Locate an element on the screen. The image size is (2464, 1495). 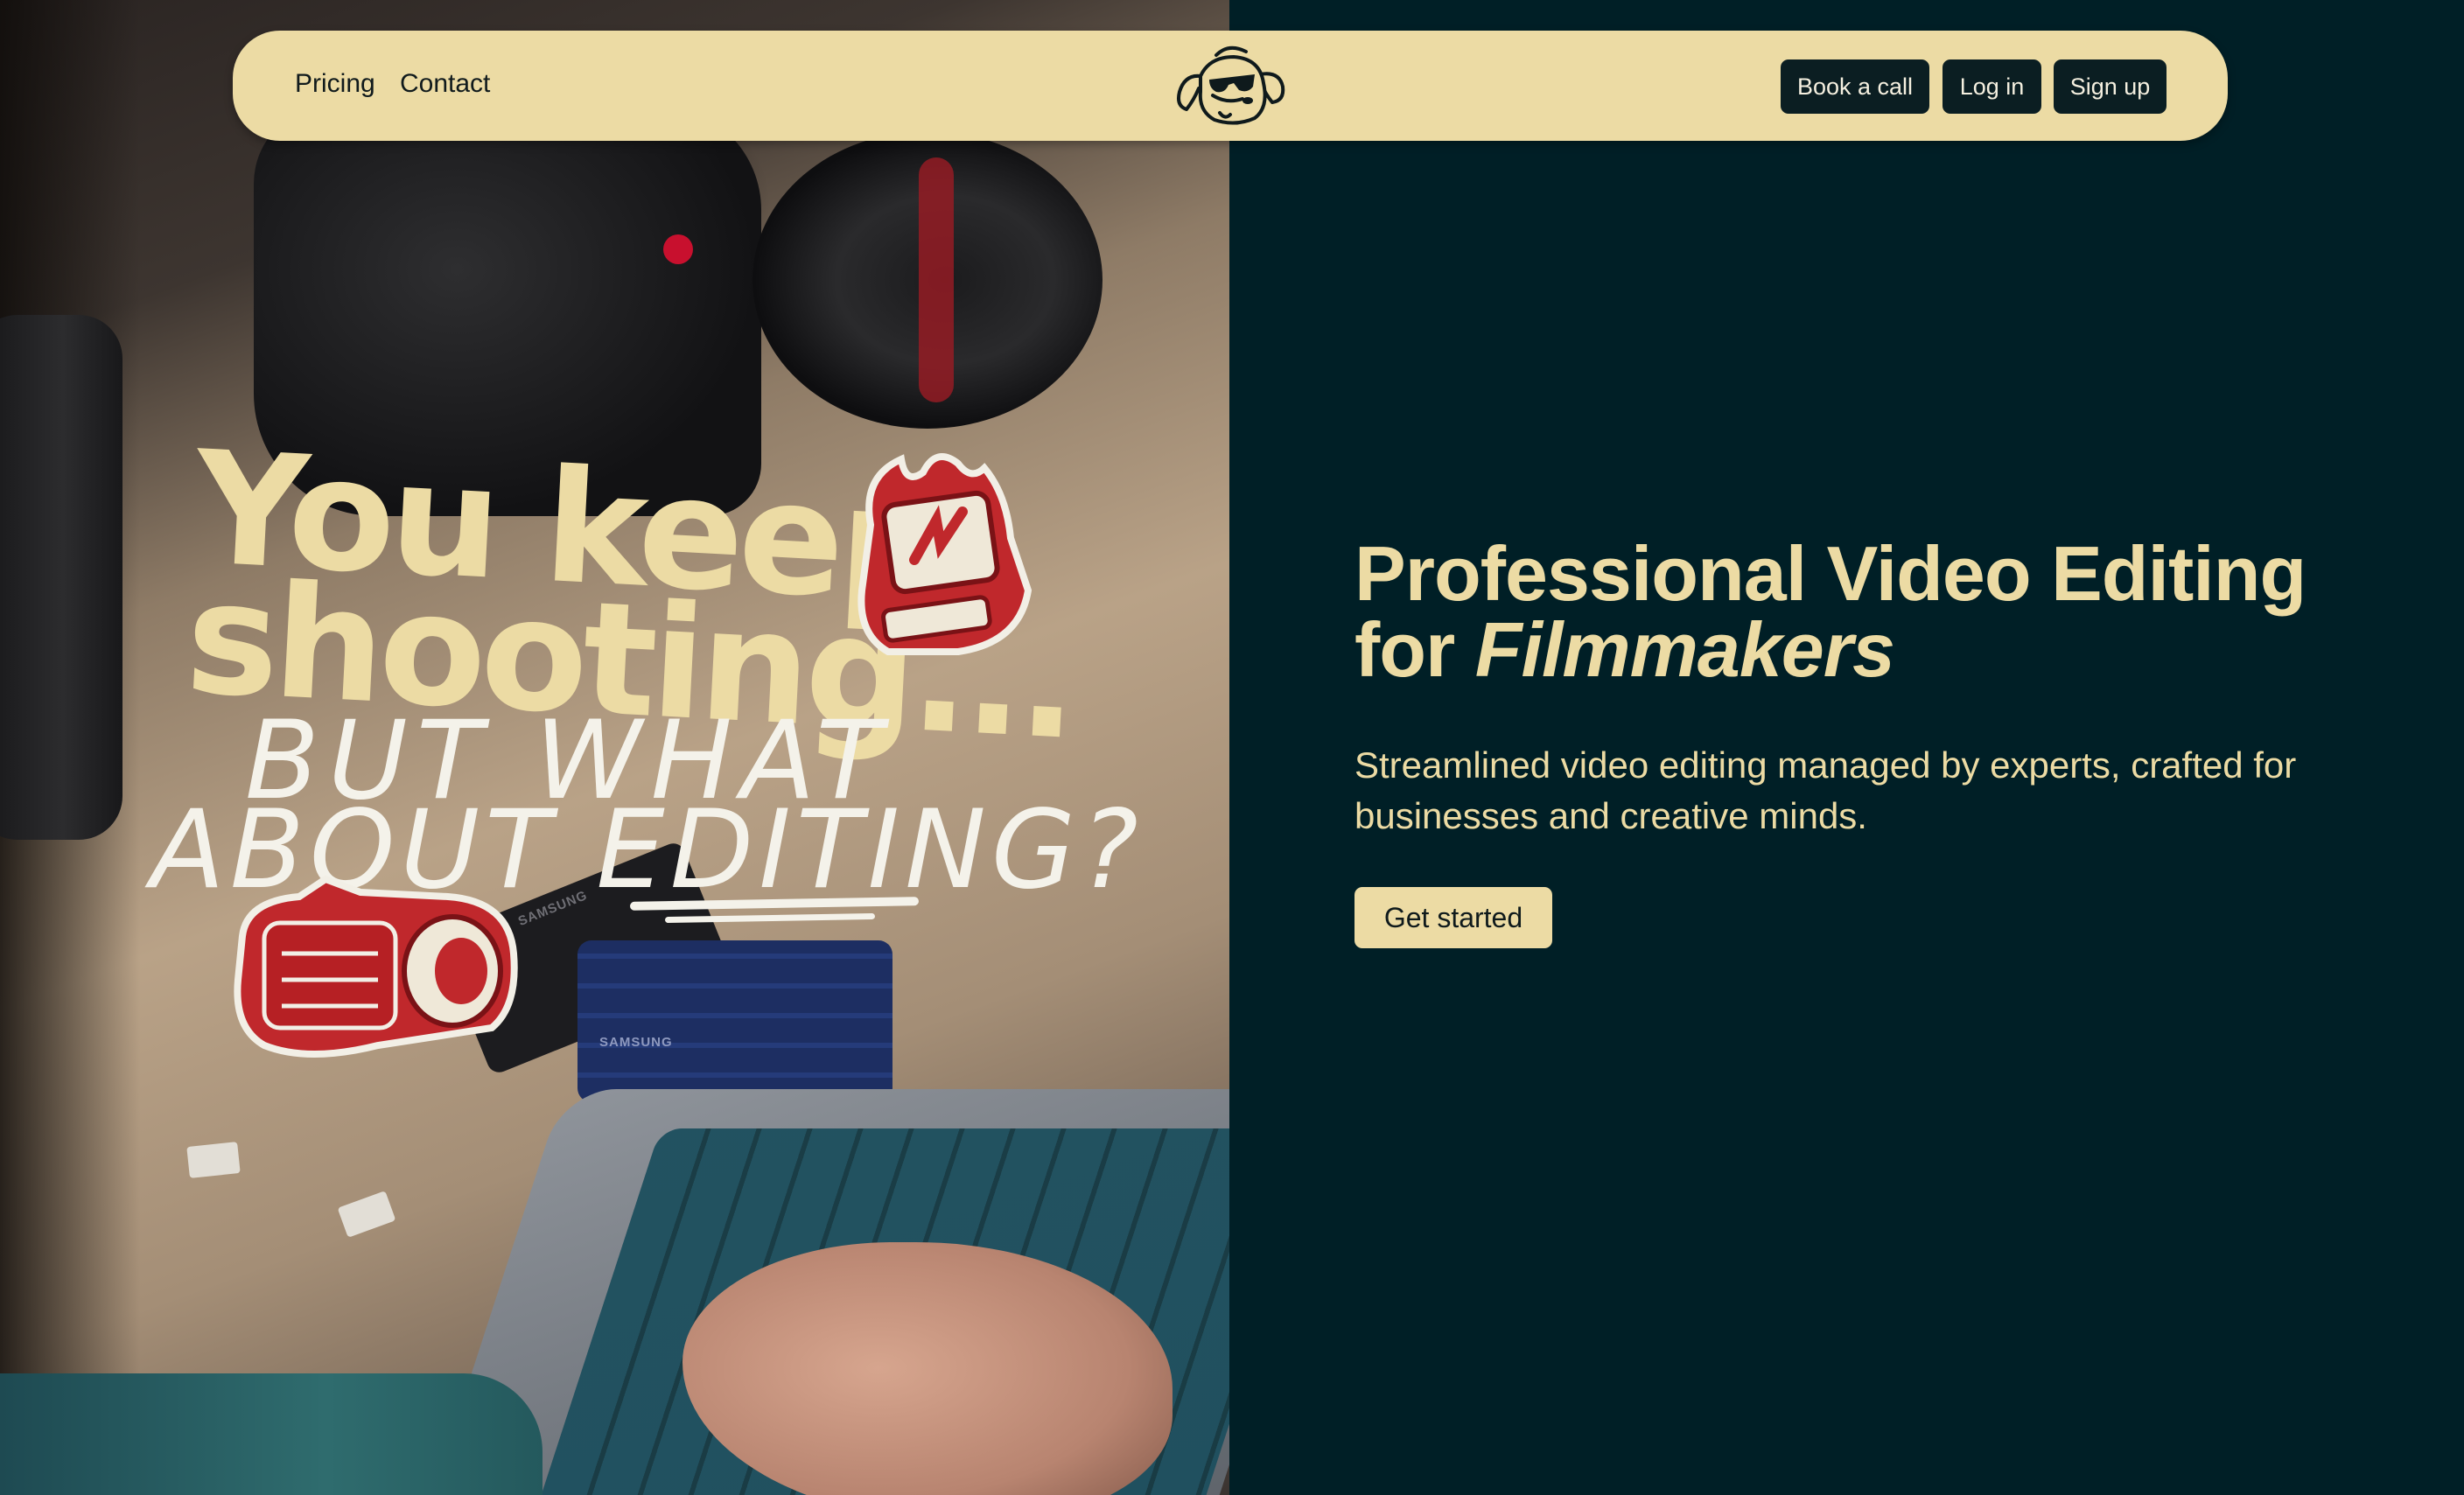
ssd-blue-label: SAMSUNG is located at coordinates (636, 1042).